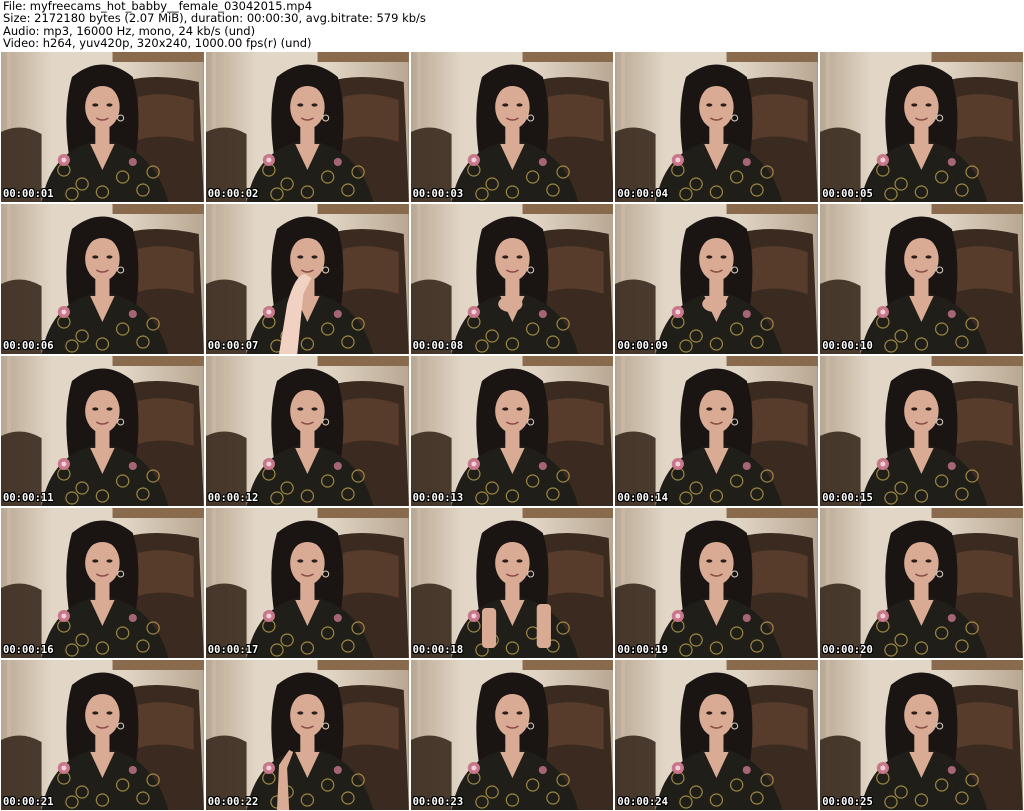  I want to click on thumbnail-frame: 00:00:23, so click(512, 735).